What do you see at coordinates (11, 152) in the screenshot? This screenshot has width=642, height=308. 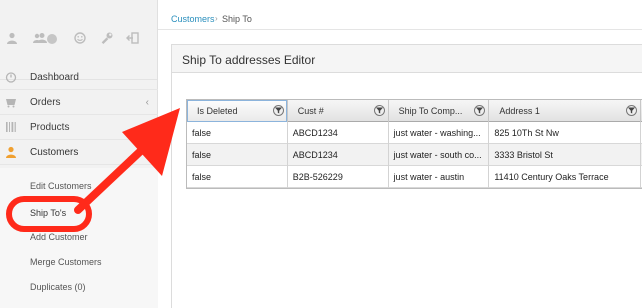 I see `customers-icon` at bounding box center [11, 152].